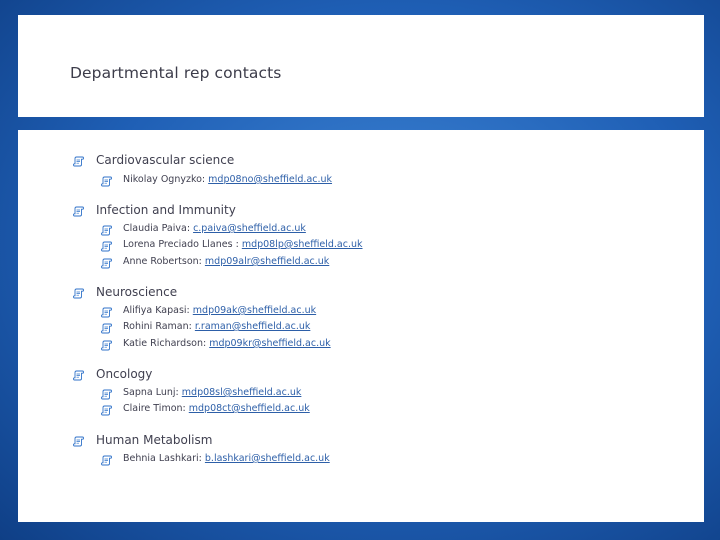  I want to click on contact-name: Alifiya Kapasi:, so click(158, 310).